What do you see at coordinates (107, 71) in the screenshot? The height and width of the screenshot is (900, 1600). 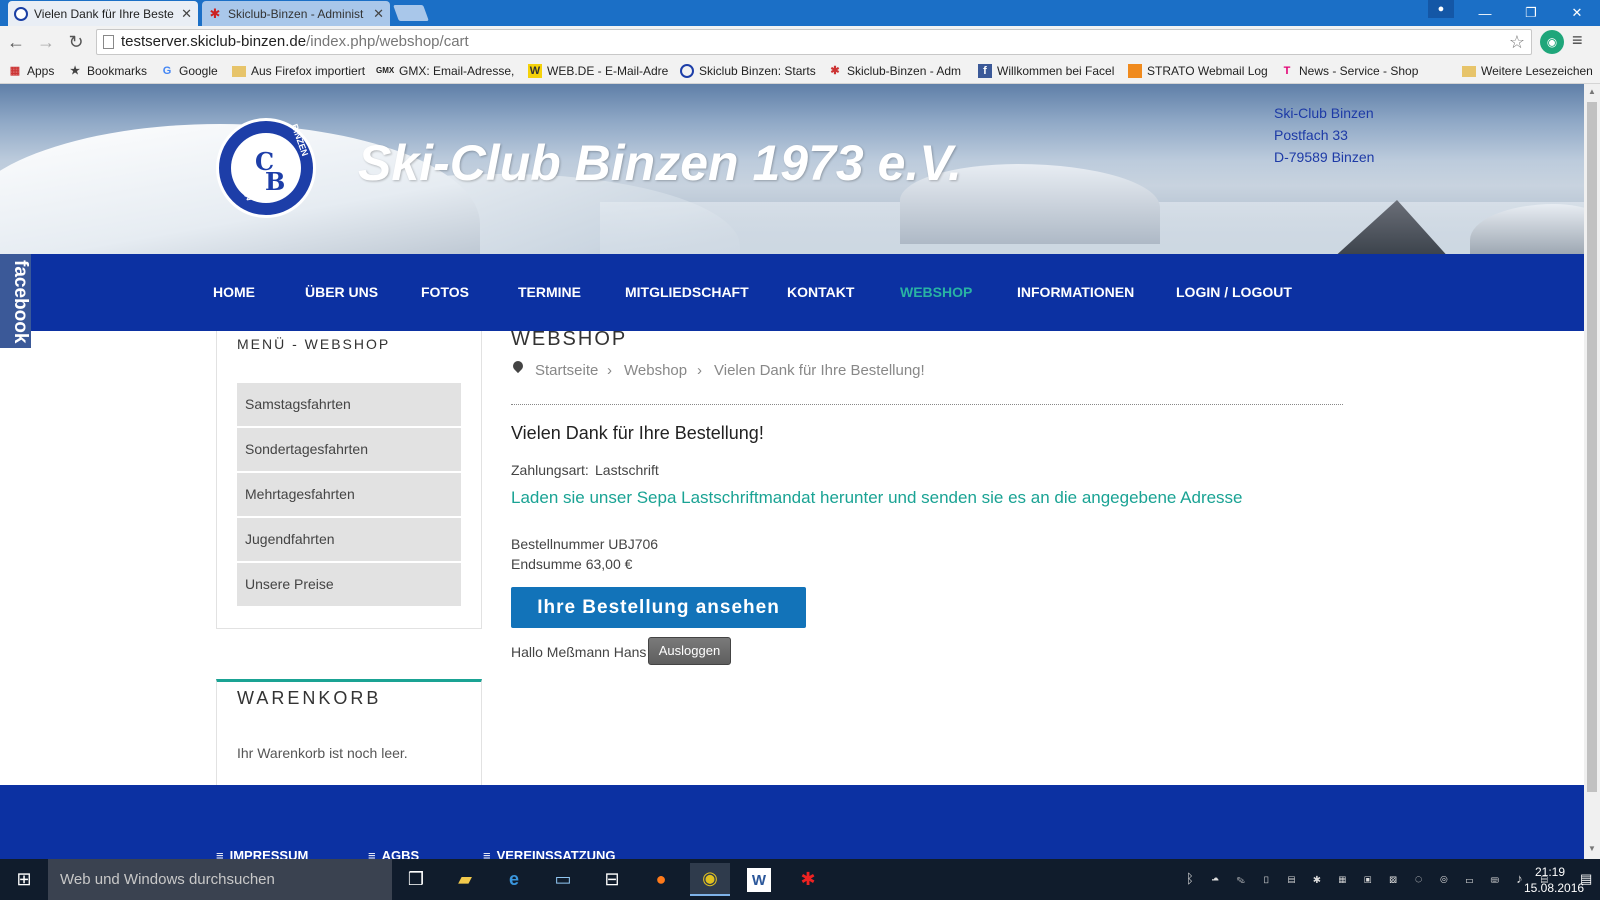 I see `bookmark-bookmarks: ★ Bookmarks` at bounding box center [107, 71].